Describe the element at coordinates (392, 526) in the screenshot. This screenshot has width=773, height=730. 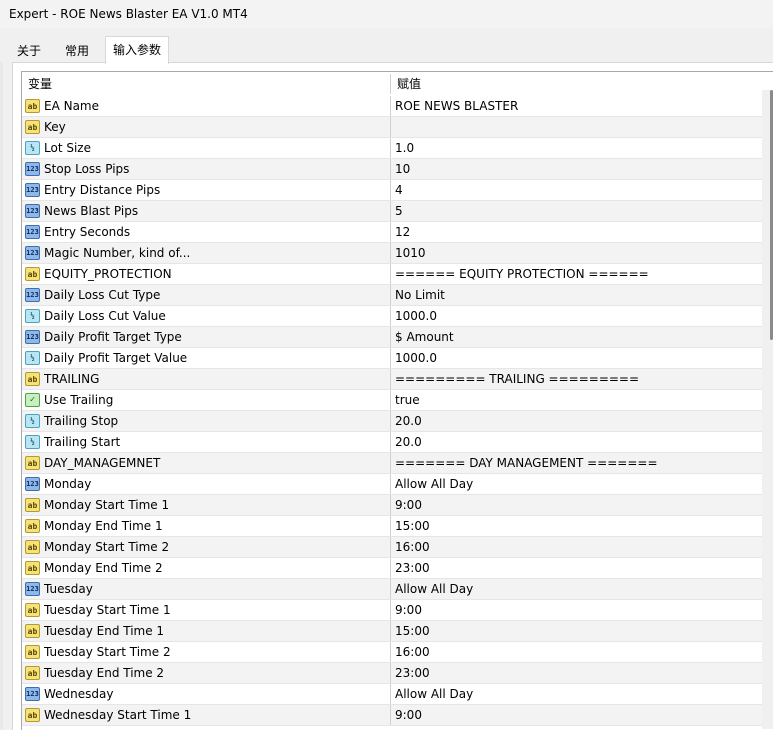
I see `table-row: ab Monday End Time 1 15:00` at that location.